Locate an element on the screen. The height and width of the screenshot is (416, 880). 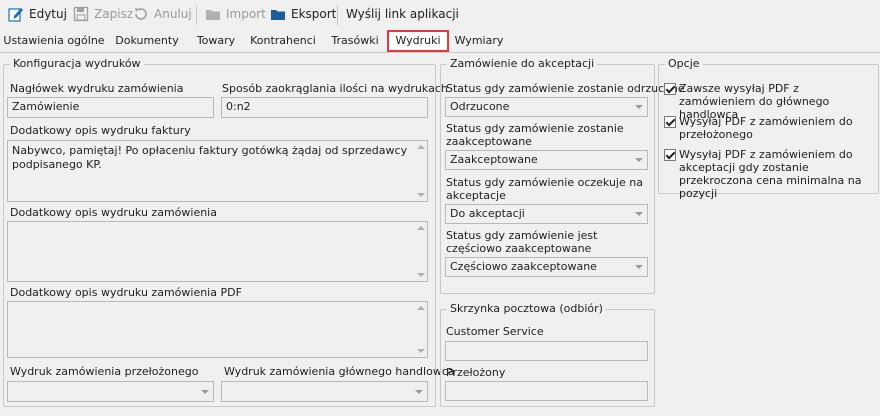
export-button: Eksport is located at coordinates (303, 14).